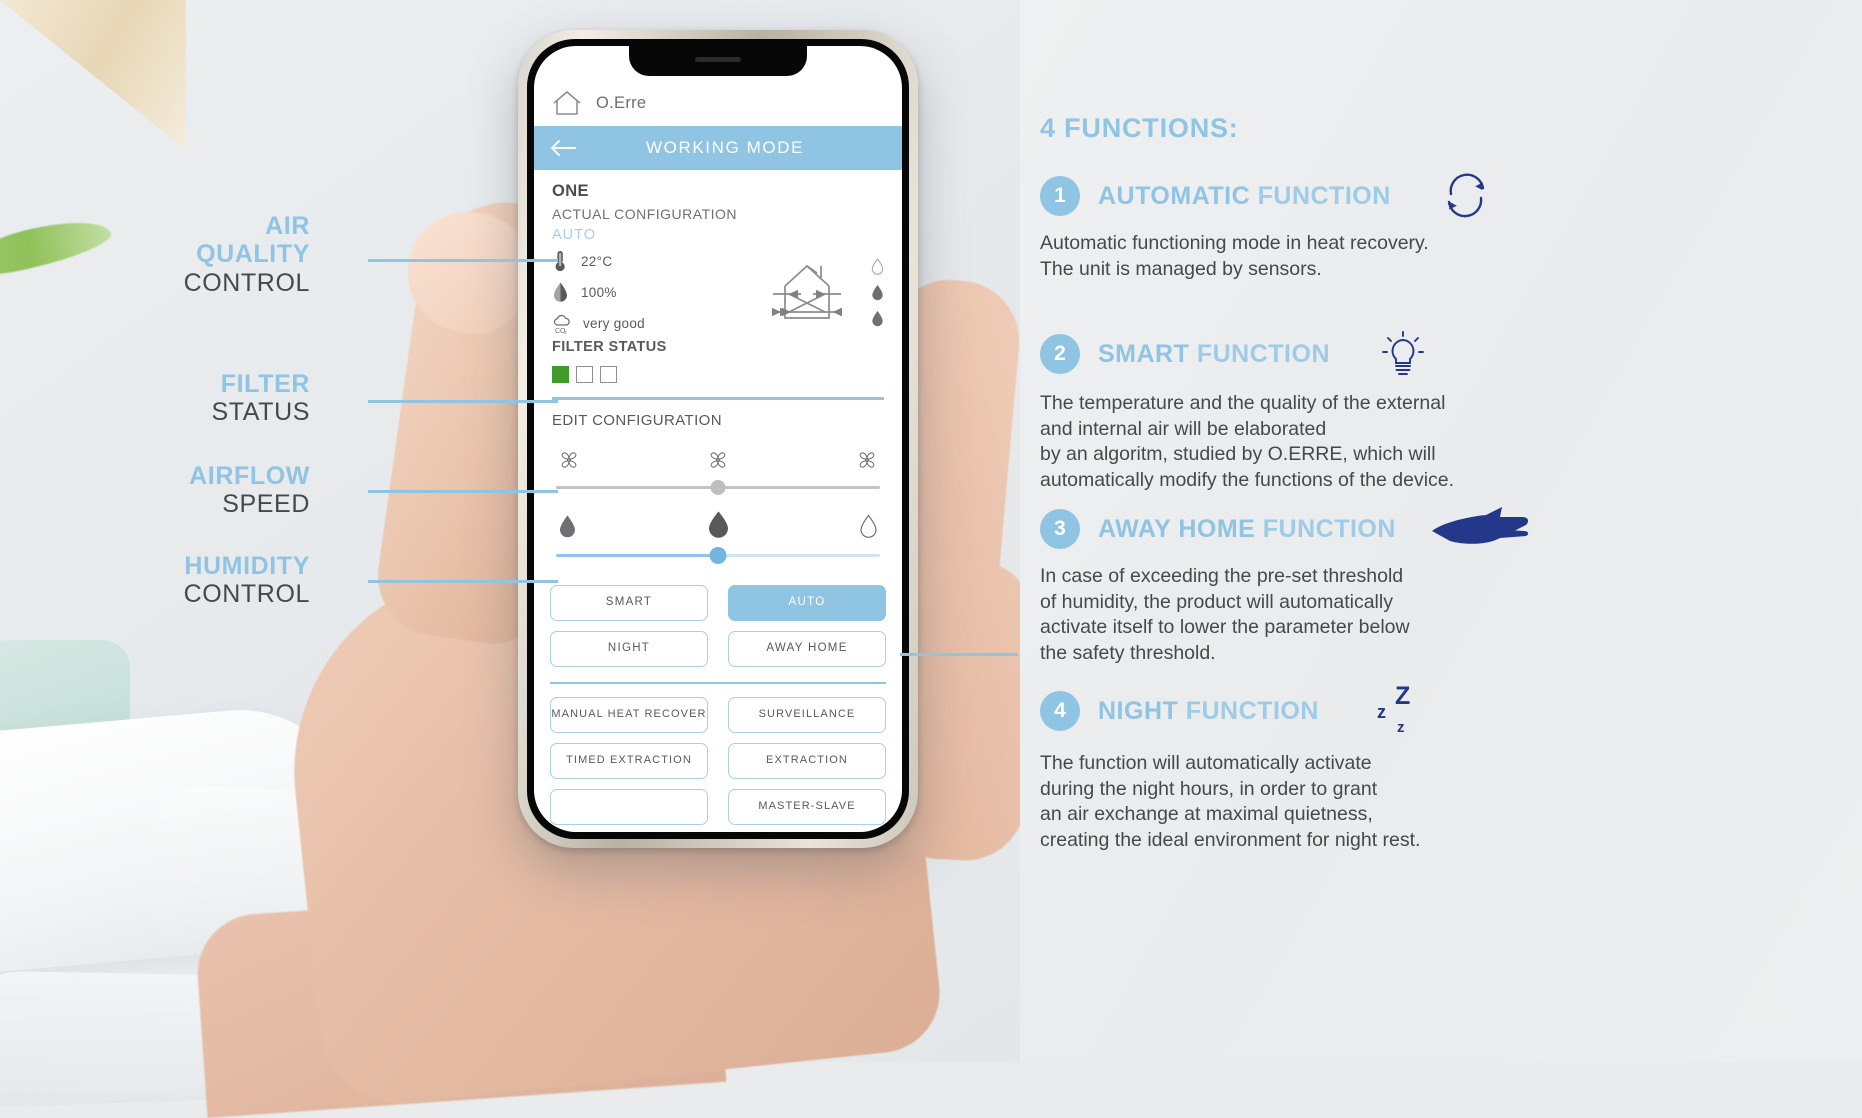  What do you see at coordinates (287, 226) in the screenshot?
I see `annotation-line1: AIR` at bounding box center [287, 226].